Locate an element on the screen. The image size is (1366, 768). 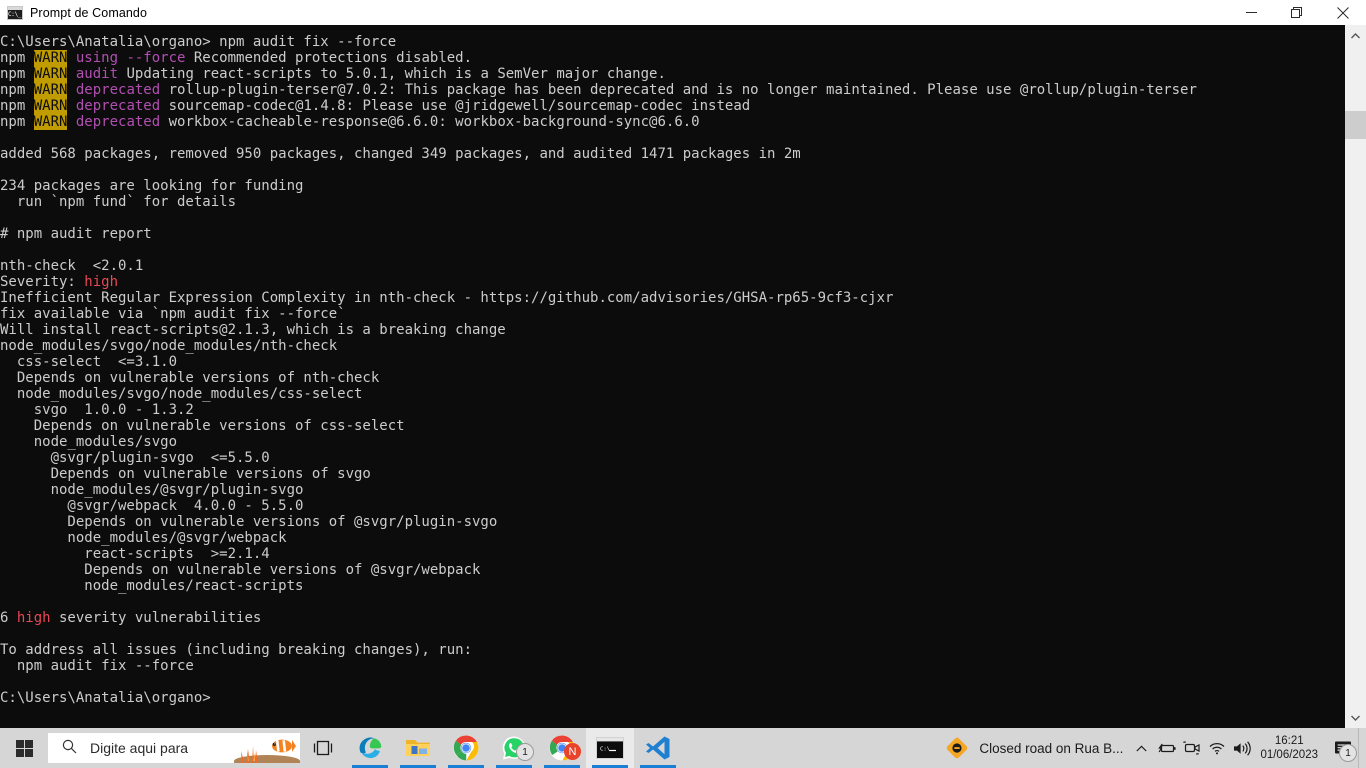
taskbar-item-command-prompt: C:\ is located at coordinates (610, 748).